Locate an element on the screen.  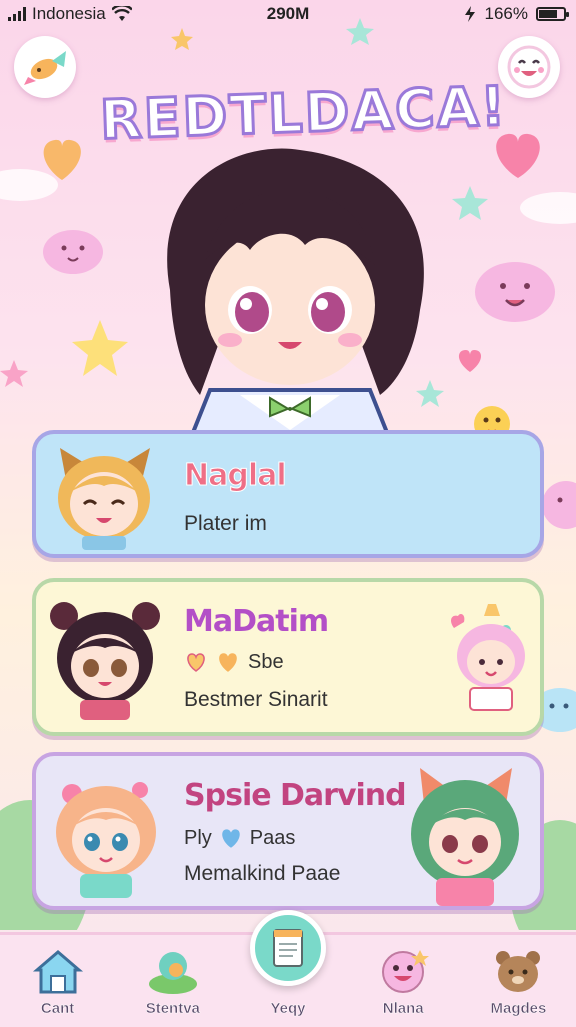
candy-fish-icon is located at coordinates (45, 68).